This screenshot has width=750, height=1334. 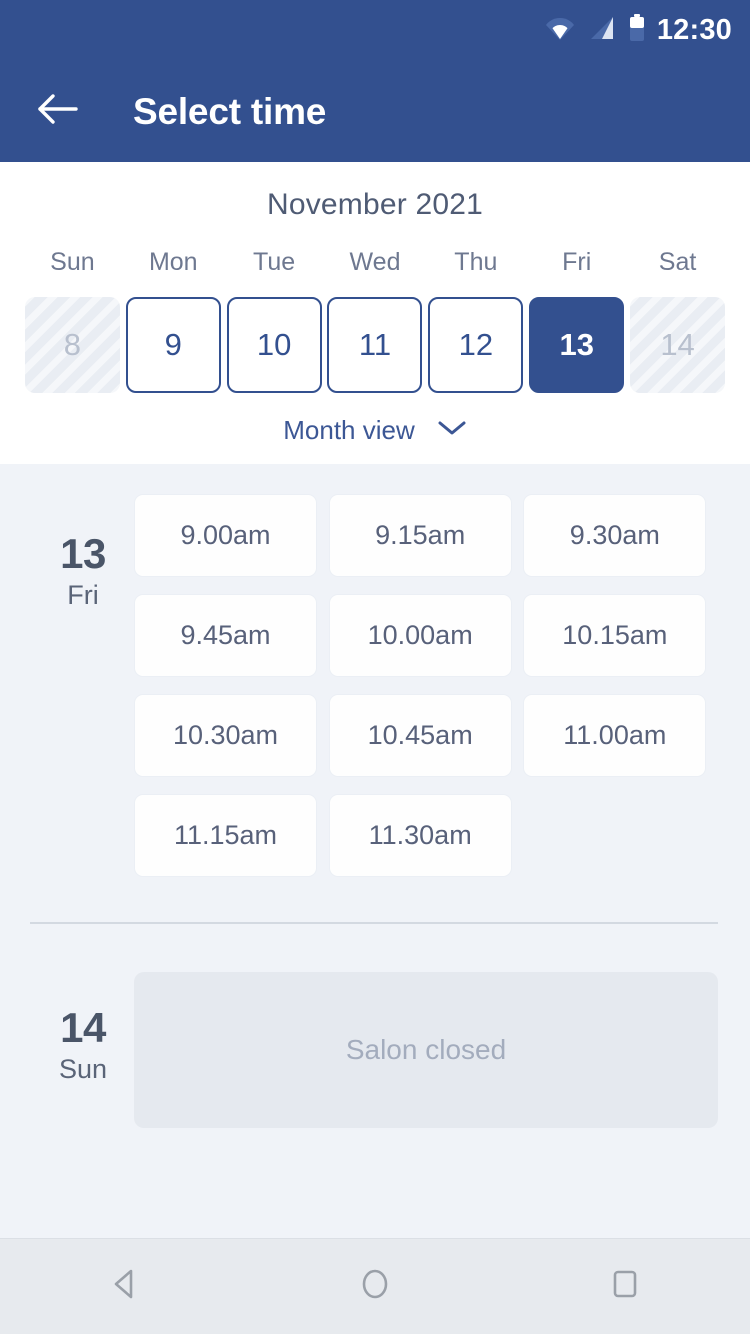 What do you see at coordinates (83, 553) in the screenshot?
I see `day-number: 13` at bounding box center [83, 553].